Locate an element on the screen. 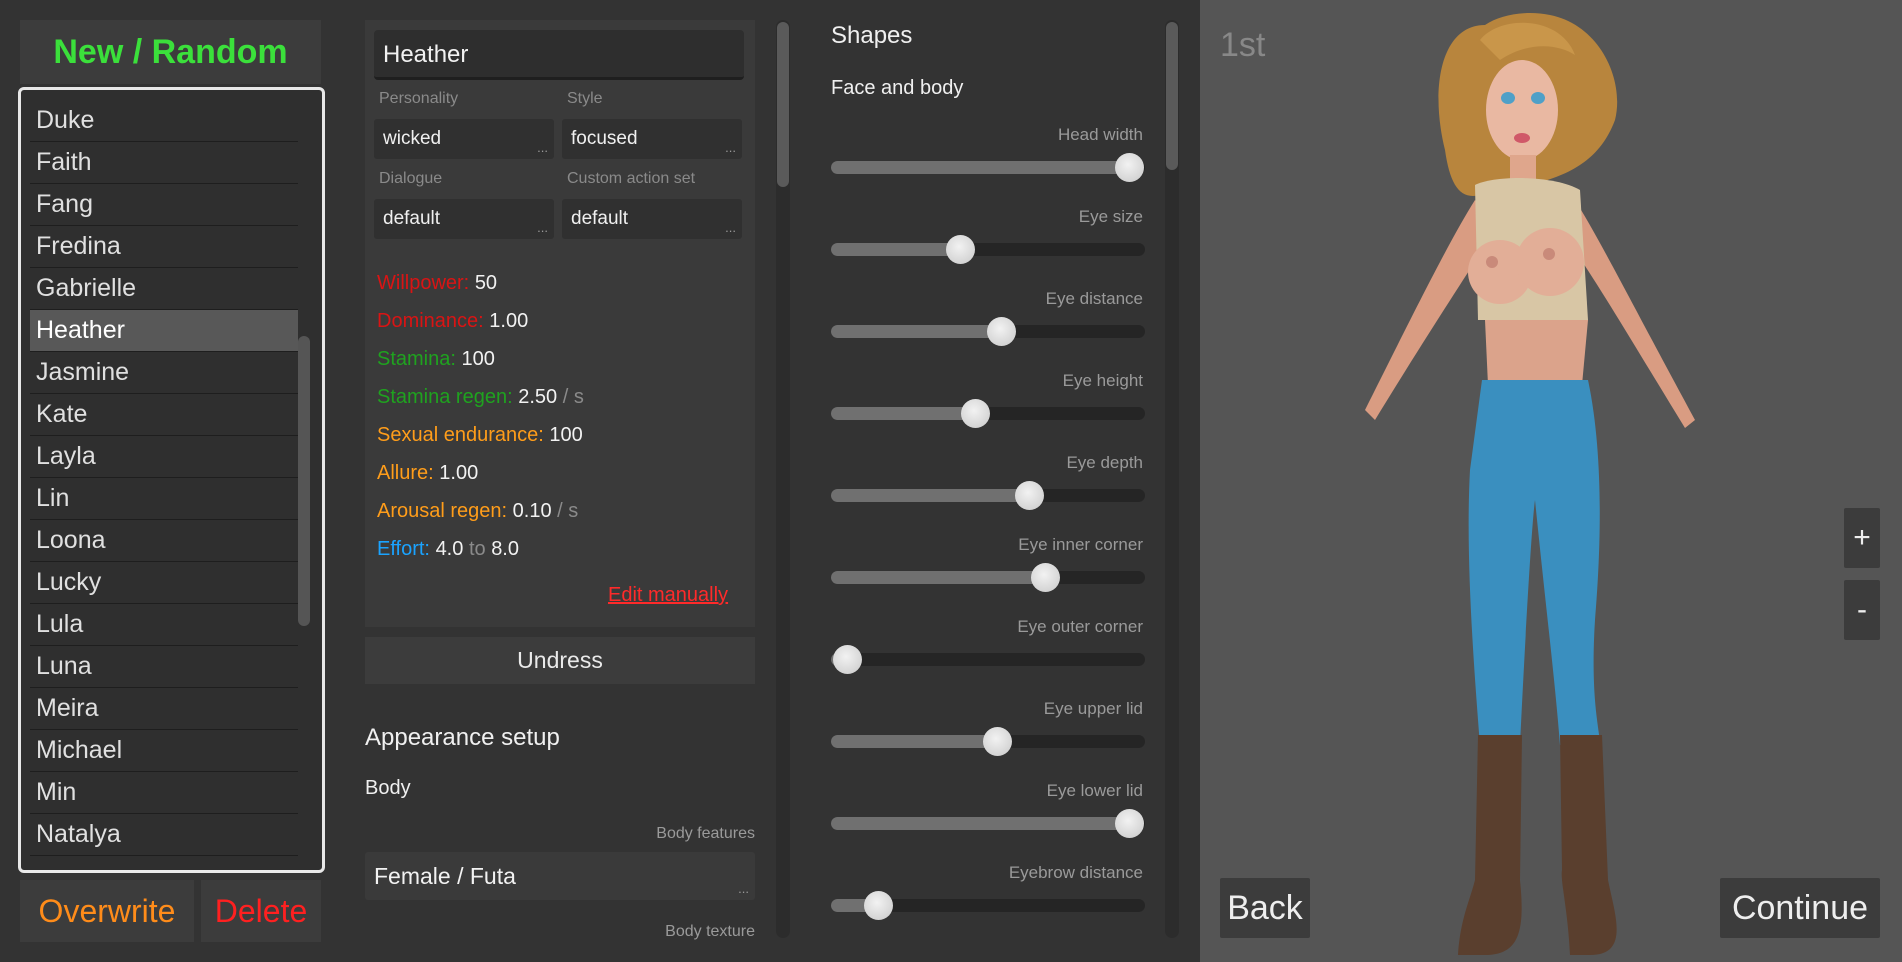  personality-label: Personality is located at coordinates (419, 98).